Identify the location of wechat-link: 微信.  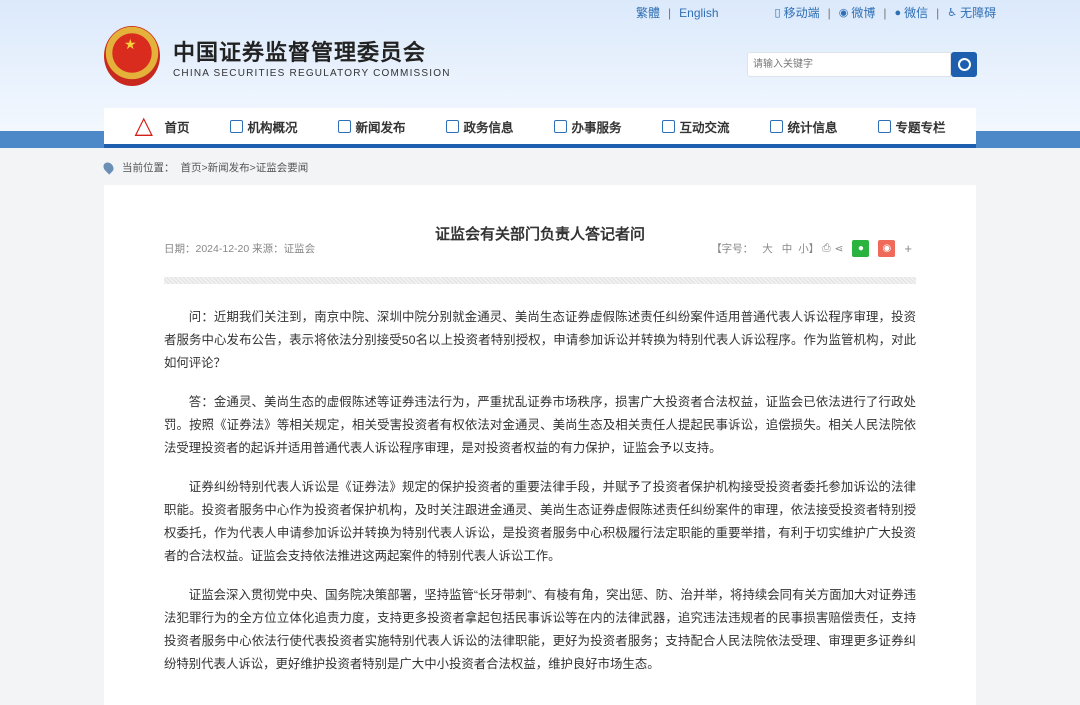
(916, 12).